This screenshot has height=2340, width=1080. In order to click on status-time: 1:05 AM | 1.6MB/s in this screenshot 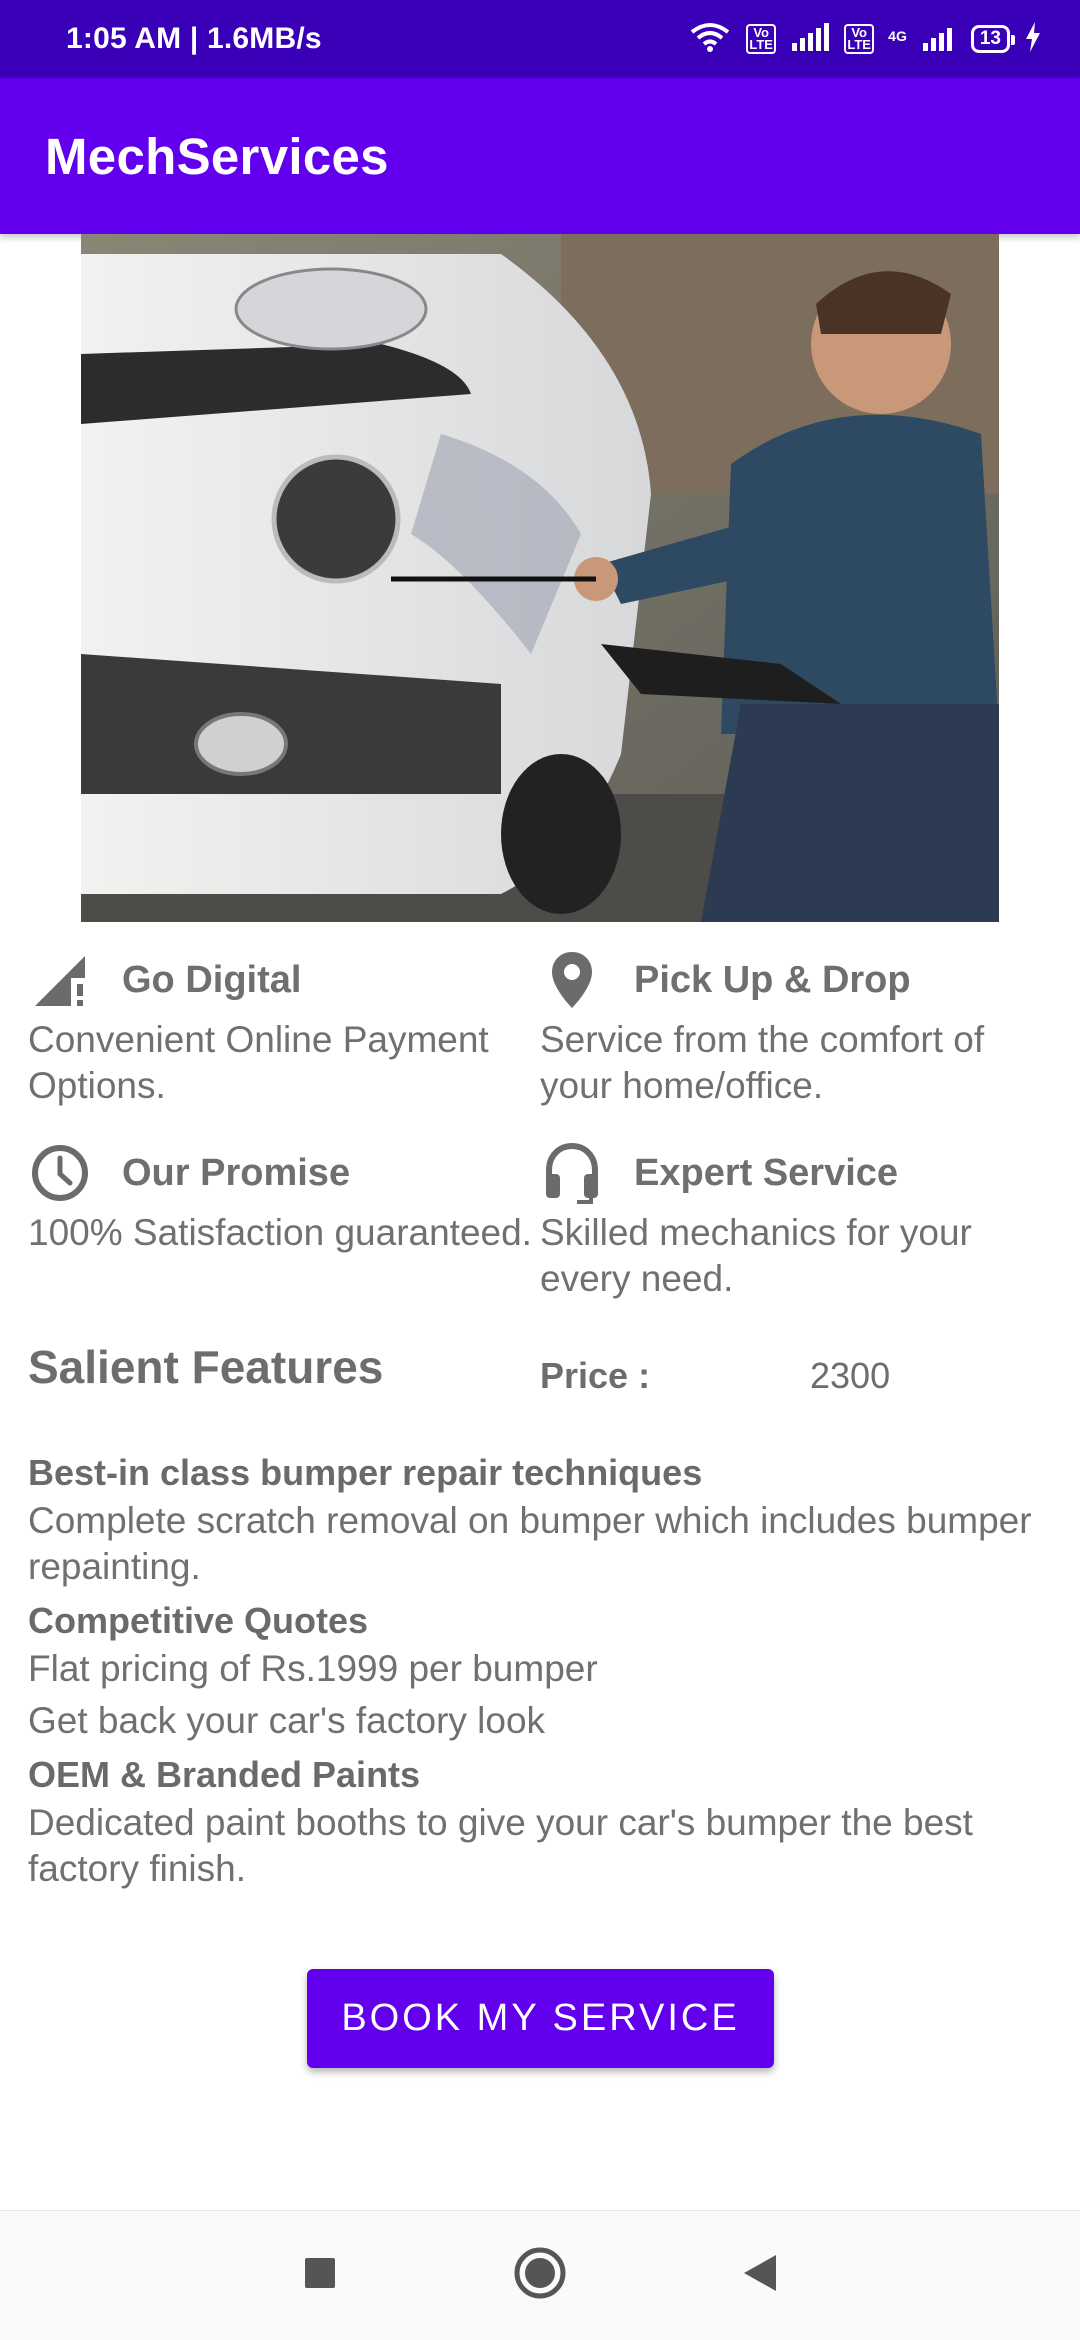, I will do `click(194, 38)`.